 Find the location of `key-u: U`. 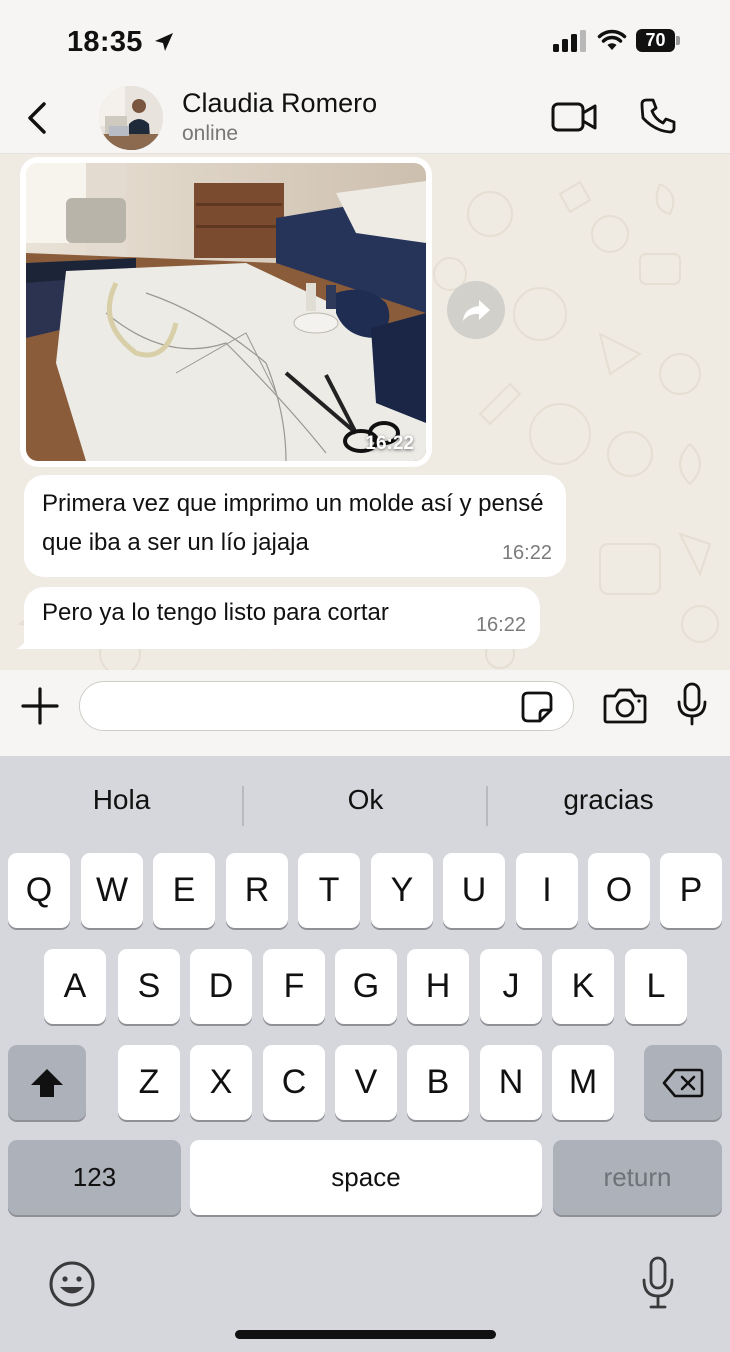

key-u: U is located at coordinates (474, 890).